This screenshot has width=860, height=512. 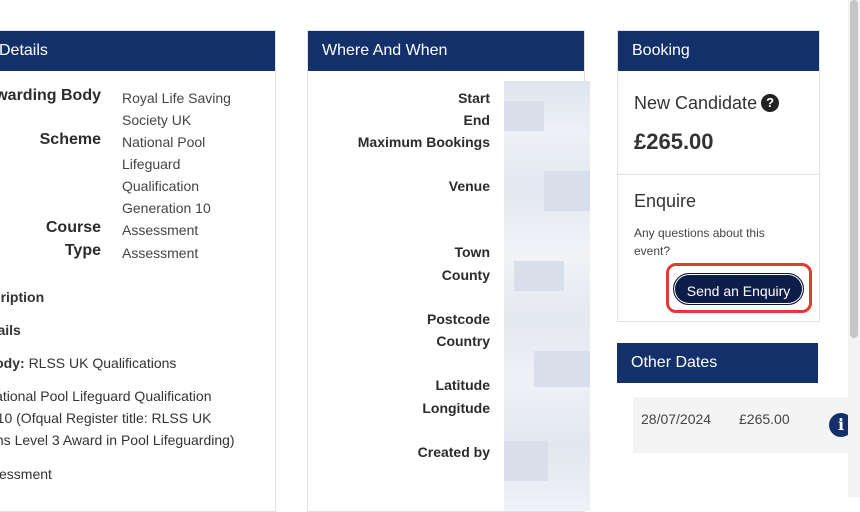 What do you see at coordinates (423, 142) in the screenshot?
I see `maximum-bookings-label: Maximum Bookings` at bounding box center [423, 142].